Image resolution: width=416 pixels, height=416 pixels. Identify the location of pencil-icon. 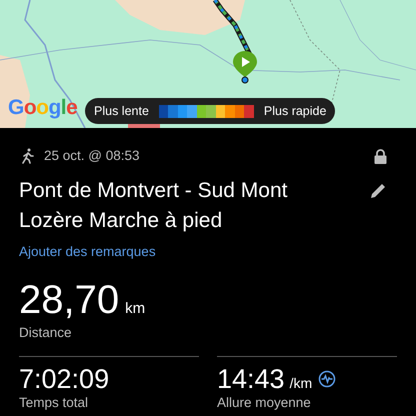
(378, 191).